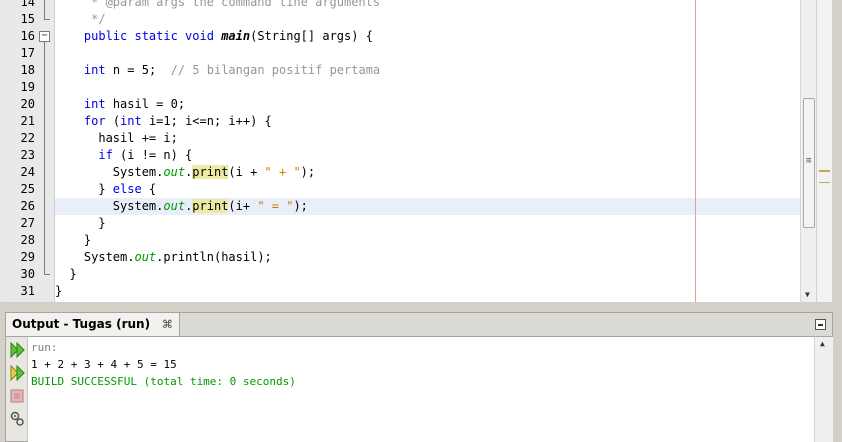 The width and height of the screenshot is (842, 442). I want to click on code-token: n = 5;, so click(138, 70).